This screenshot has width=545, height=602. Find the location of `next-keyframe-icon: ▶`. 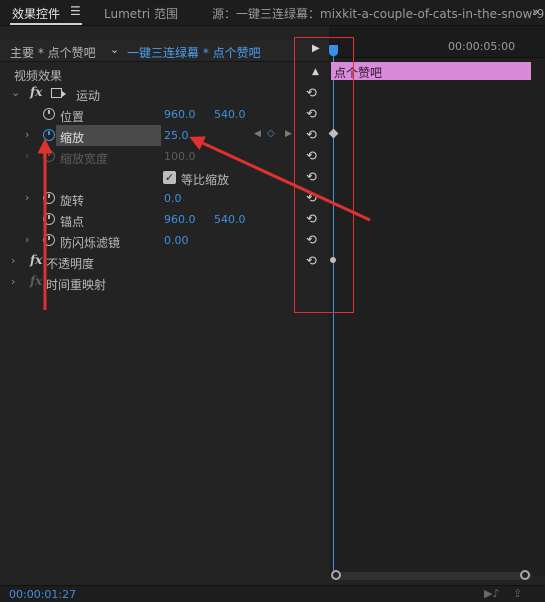

next-keyframe-icon: ▶ is located at coordinates (288, 134).